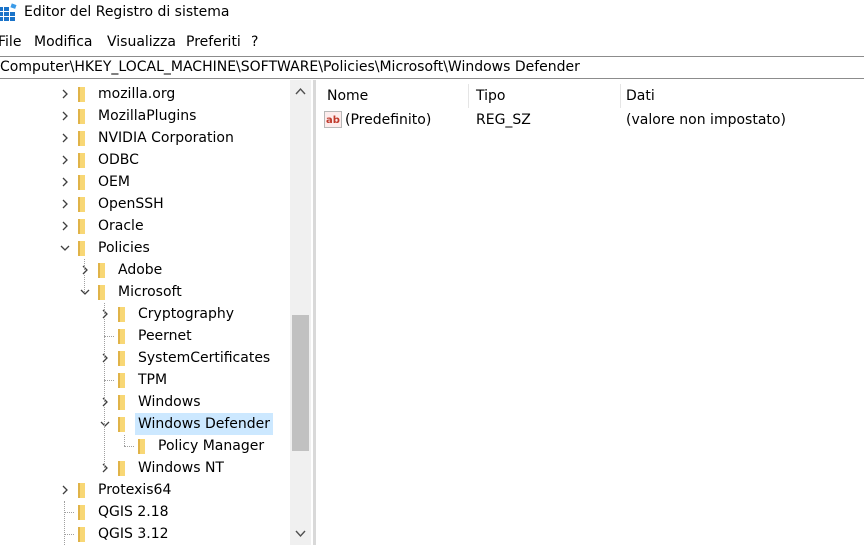  Describe the element at coordinates (169, 402) in the screenshot. I see `tree-item-label: Windows` at that location.